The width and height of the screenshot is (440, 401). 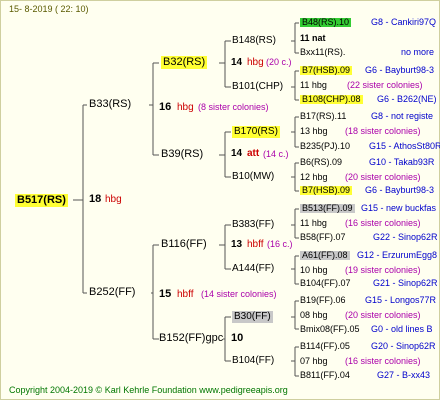 I want to click on root-colony: B517(RS), so click(x=41, y=200).